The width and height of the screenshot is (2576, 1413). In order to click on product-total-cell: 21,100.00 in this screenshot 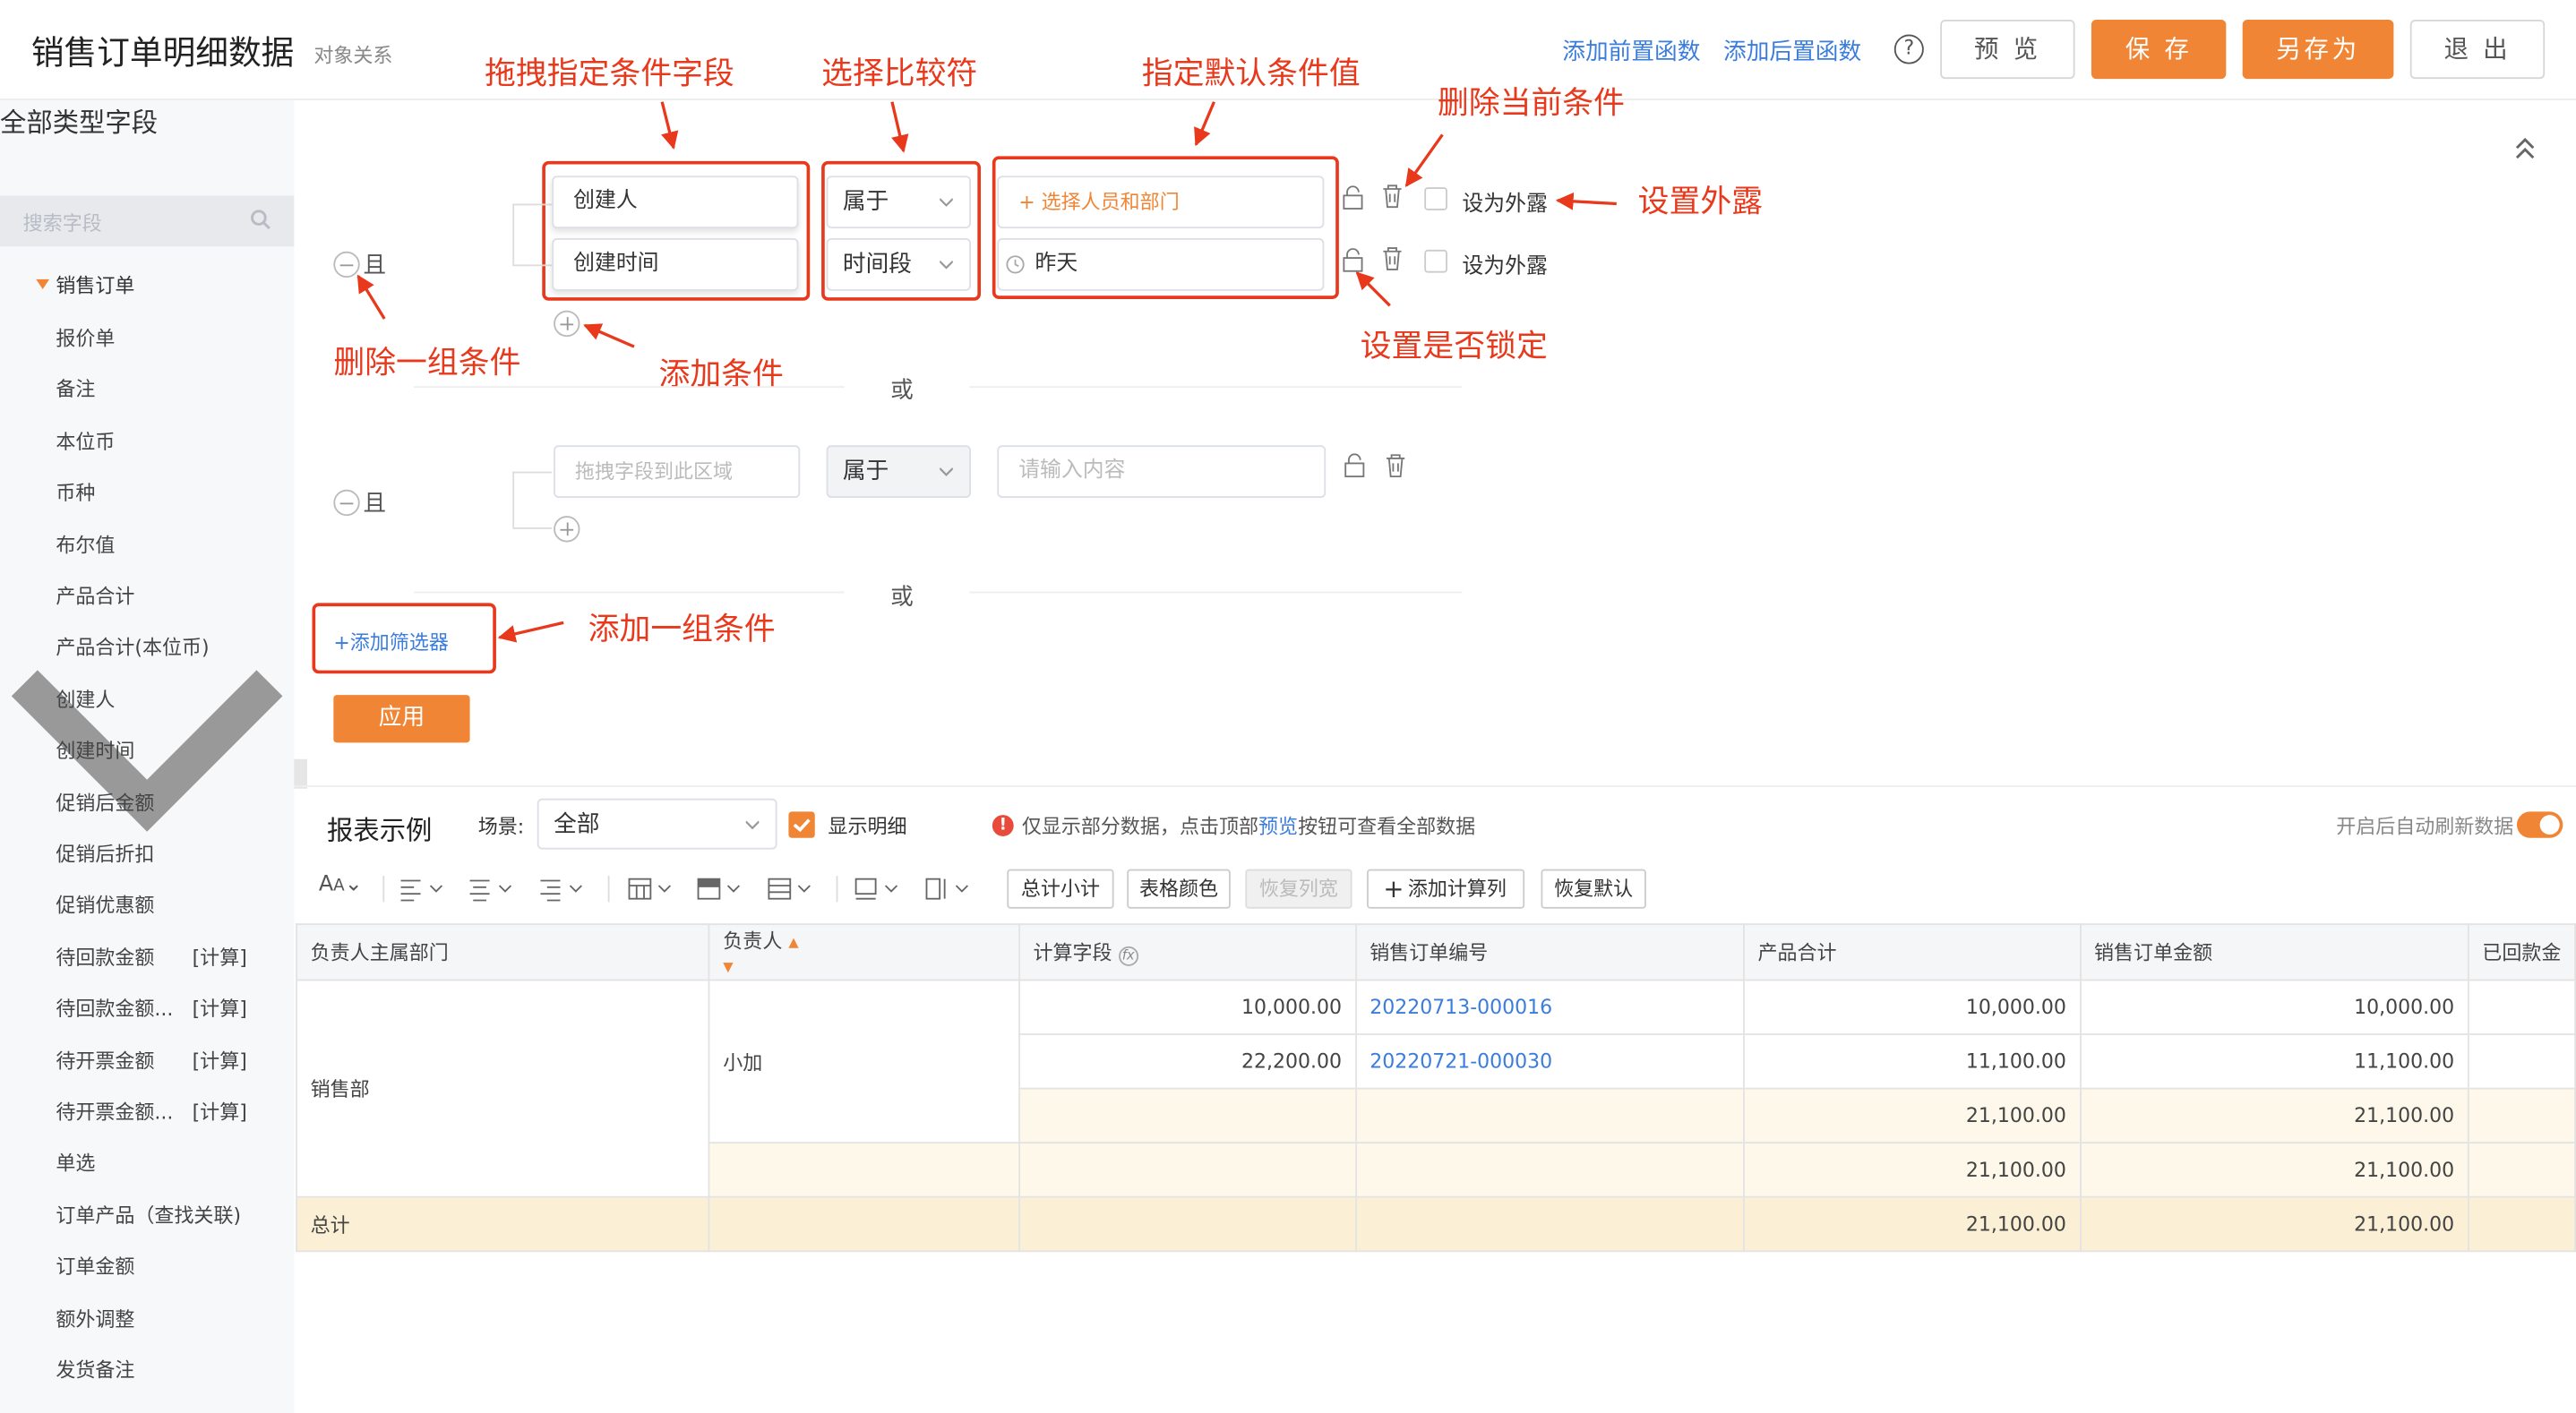, I will do `click(1912, 1170)`.